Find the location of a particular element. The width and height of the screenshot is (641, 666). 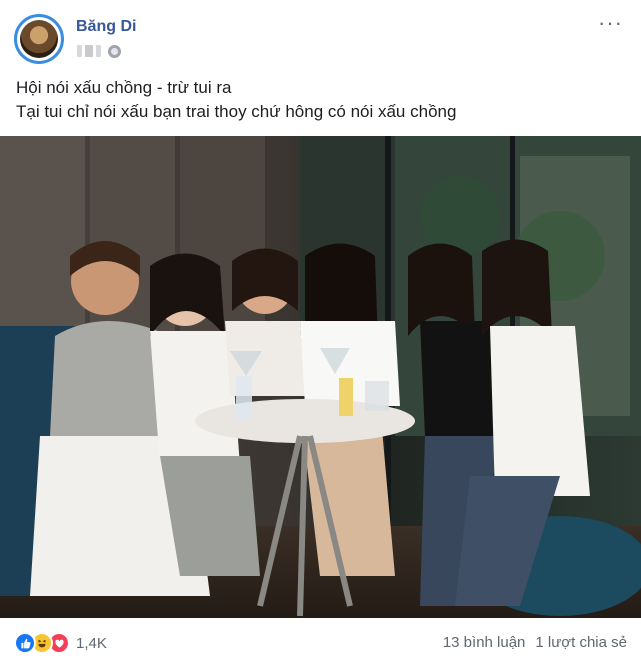

person is located at coordinates (265, 322).